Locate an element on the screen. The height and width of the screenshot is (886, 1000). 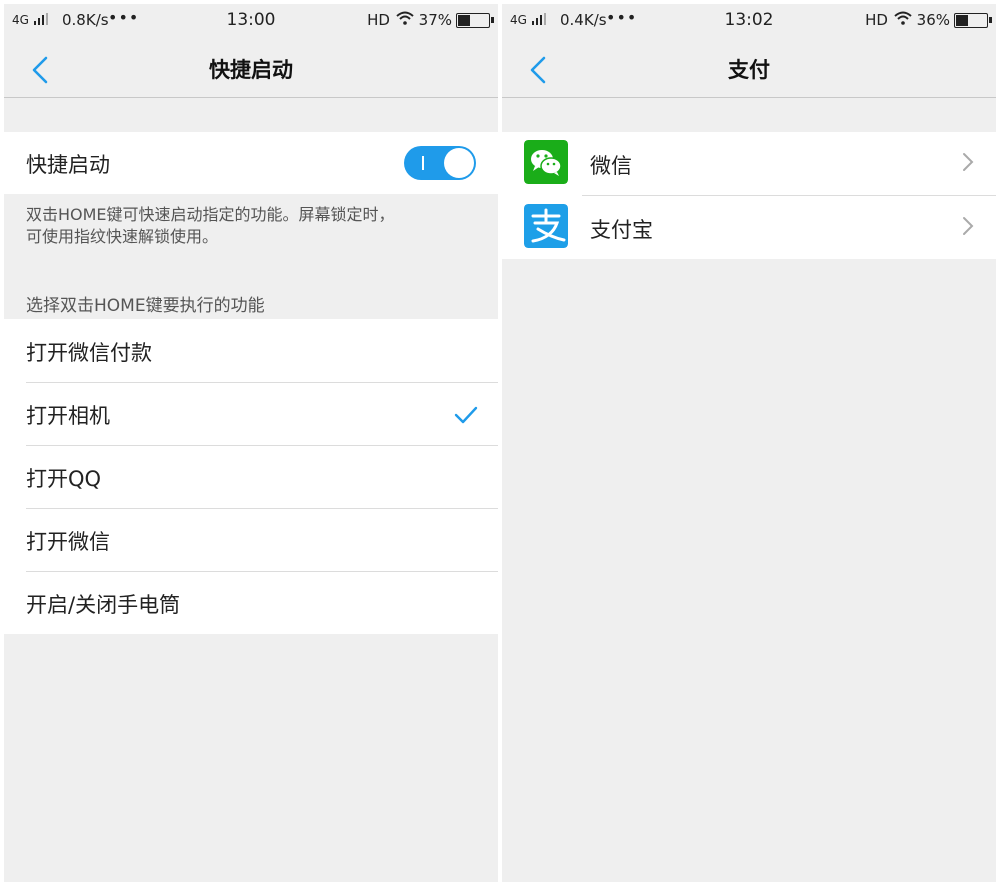
wechat-icon is located at coordinates (546, 162).